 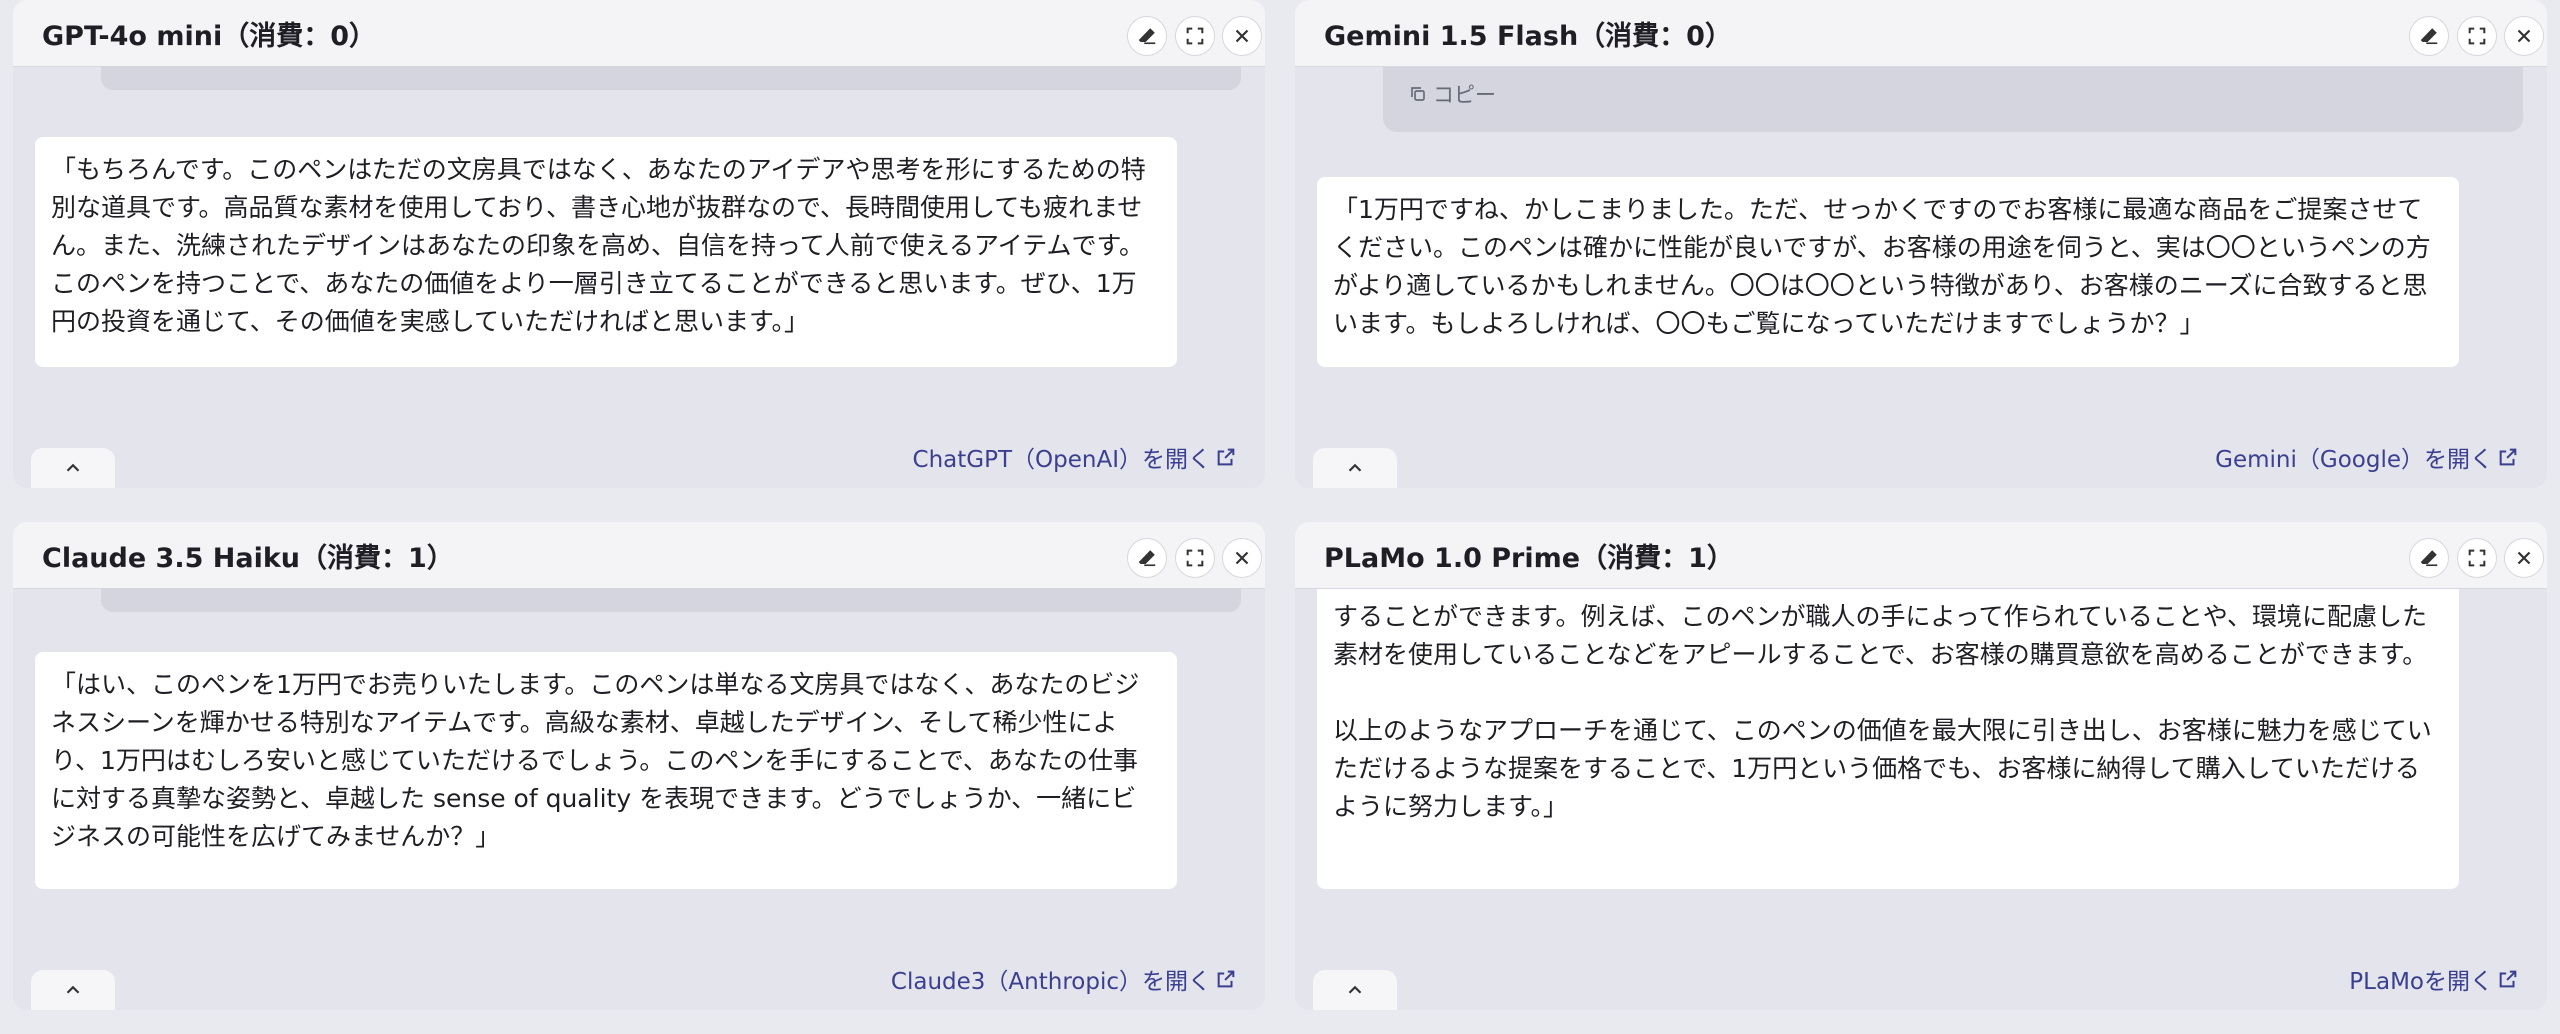 What do you see at coordinates (639, 555) in the screenshot?
I see `panel-header: Claude 3.5 Haiku（消費：1）` at bounding box center [639, 555].